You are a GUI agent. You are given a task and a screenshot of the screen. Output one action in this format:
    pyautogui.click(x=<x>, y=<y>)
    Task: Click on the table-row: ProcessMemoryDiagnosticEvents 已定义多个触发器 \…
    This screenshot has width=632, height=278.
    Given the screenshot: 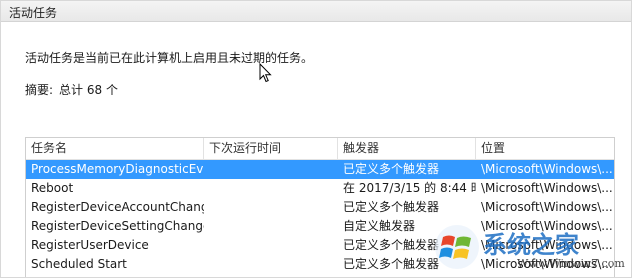 What is the action you would take?
    pyautogui.click(x=320, y=169)
    